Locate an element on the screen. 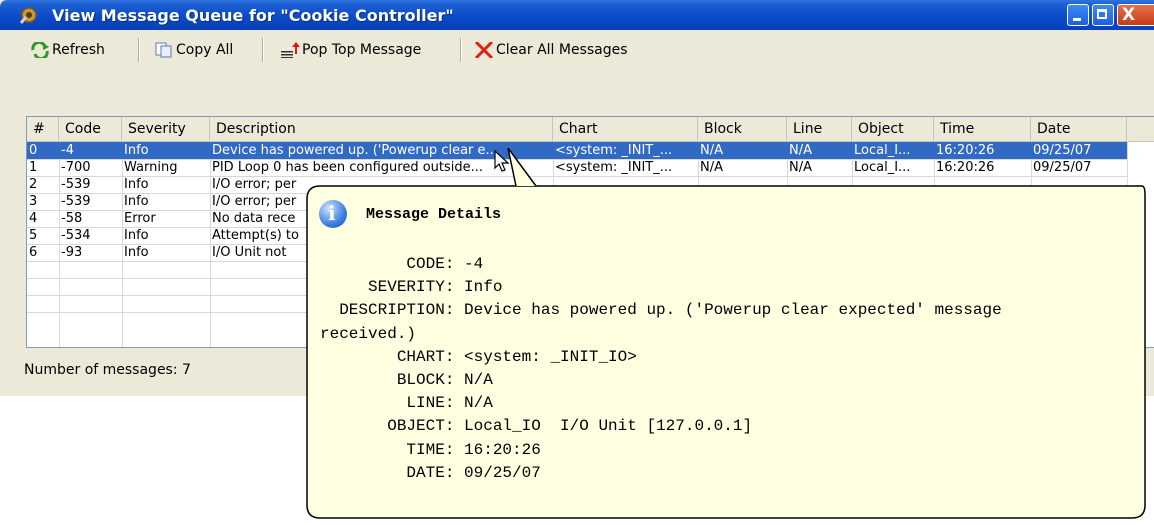 This screenshot has height=525, width=1154. table-cell: -700 is located at coordinates (76, 167).